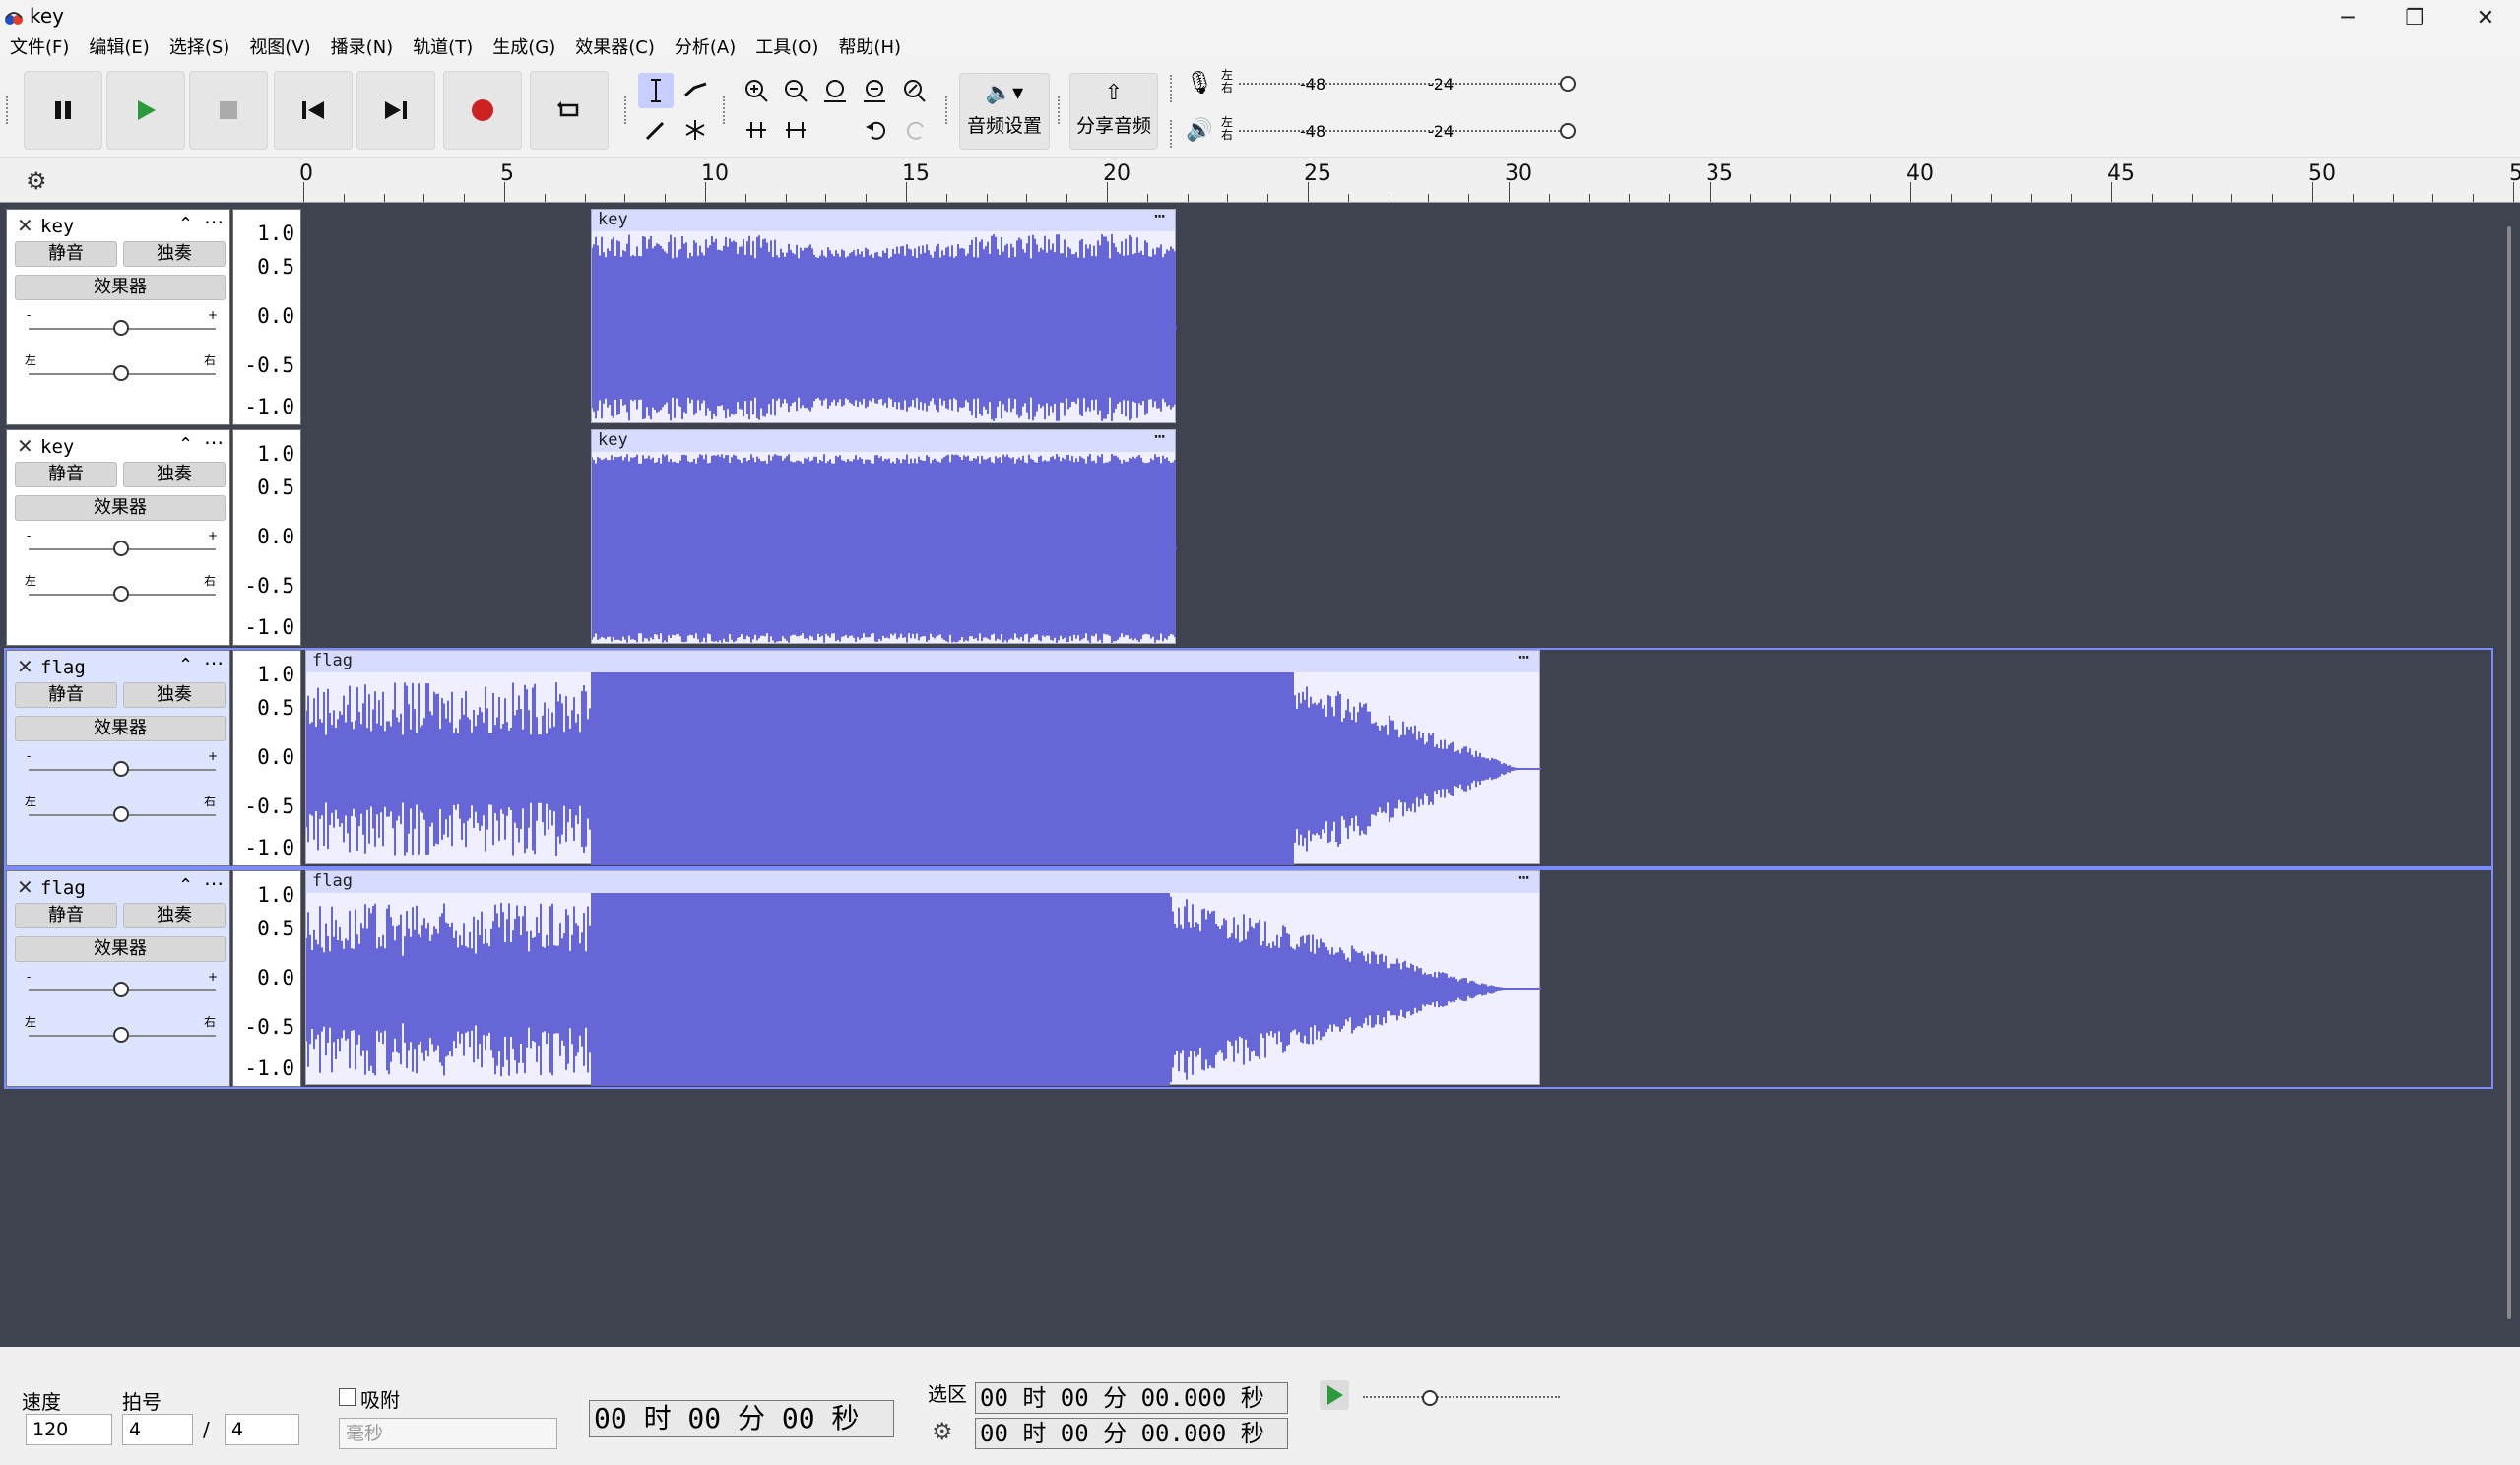  I want to click on play-at-speed-button, so click(1334, 1395).